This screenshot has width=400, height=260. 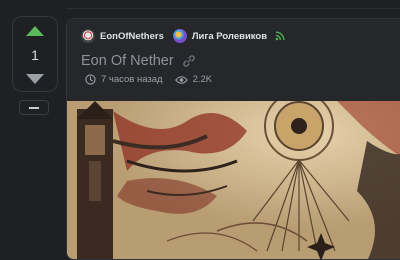 I want to click on clock-icon, so click(x=90, y=79).